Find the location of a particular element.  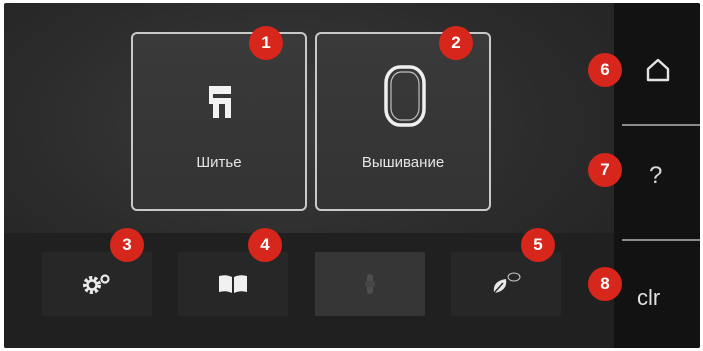

home-icon is located at coordinates (658, 70).